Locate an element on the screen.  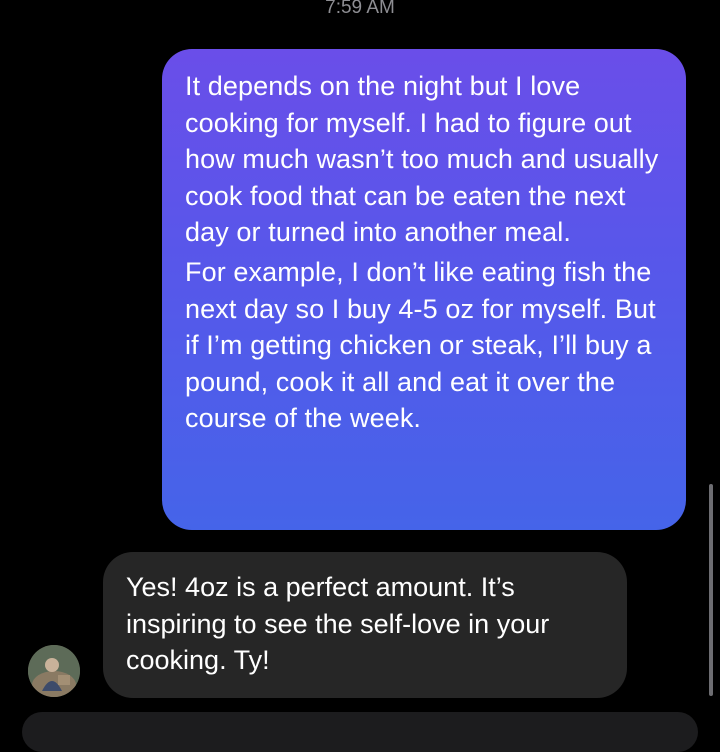
avatar-photo-icon is located at coordinates (54, 671).